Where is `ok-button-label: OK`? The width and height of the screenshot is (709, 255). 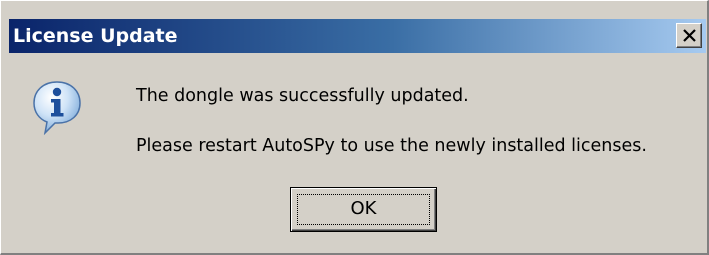 ok-button-label: OK is located at coordinates (363, 208).